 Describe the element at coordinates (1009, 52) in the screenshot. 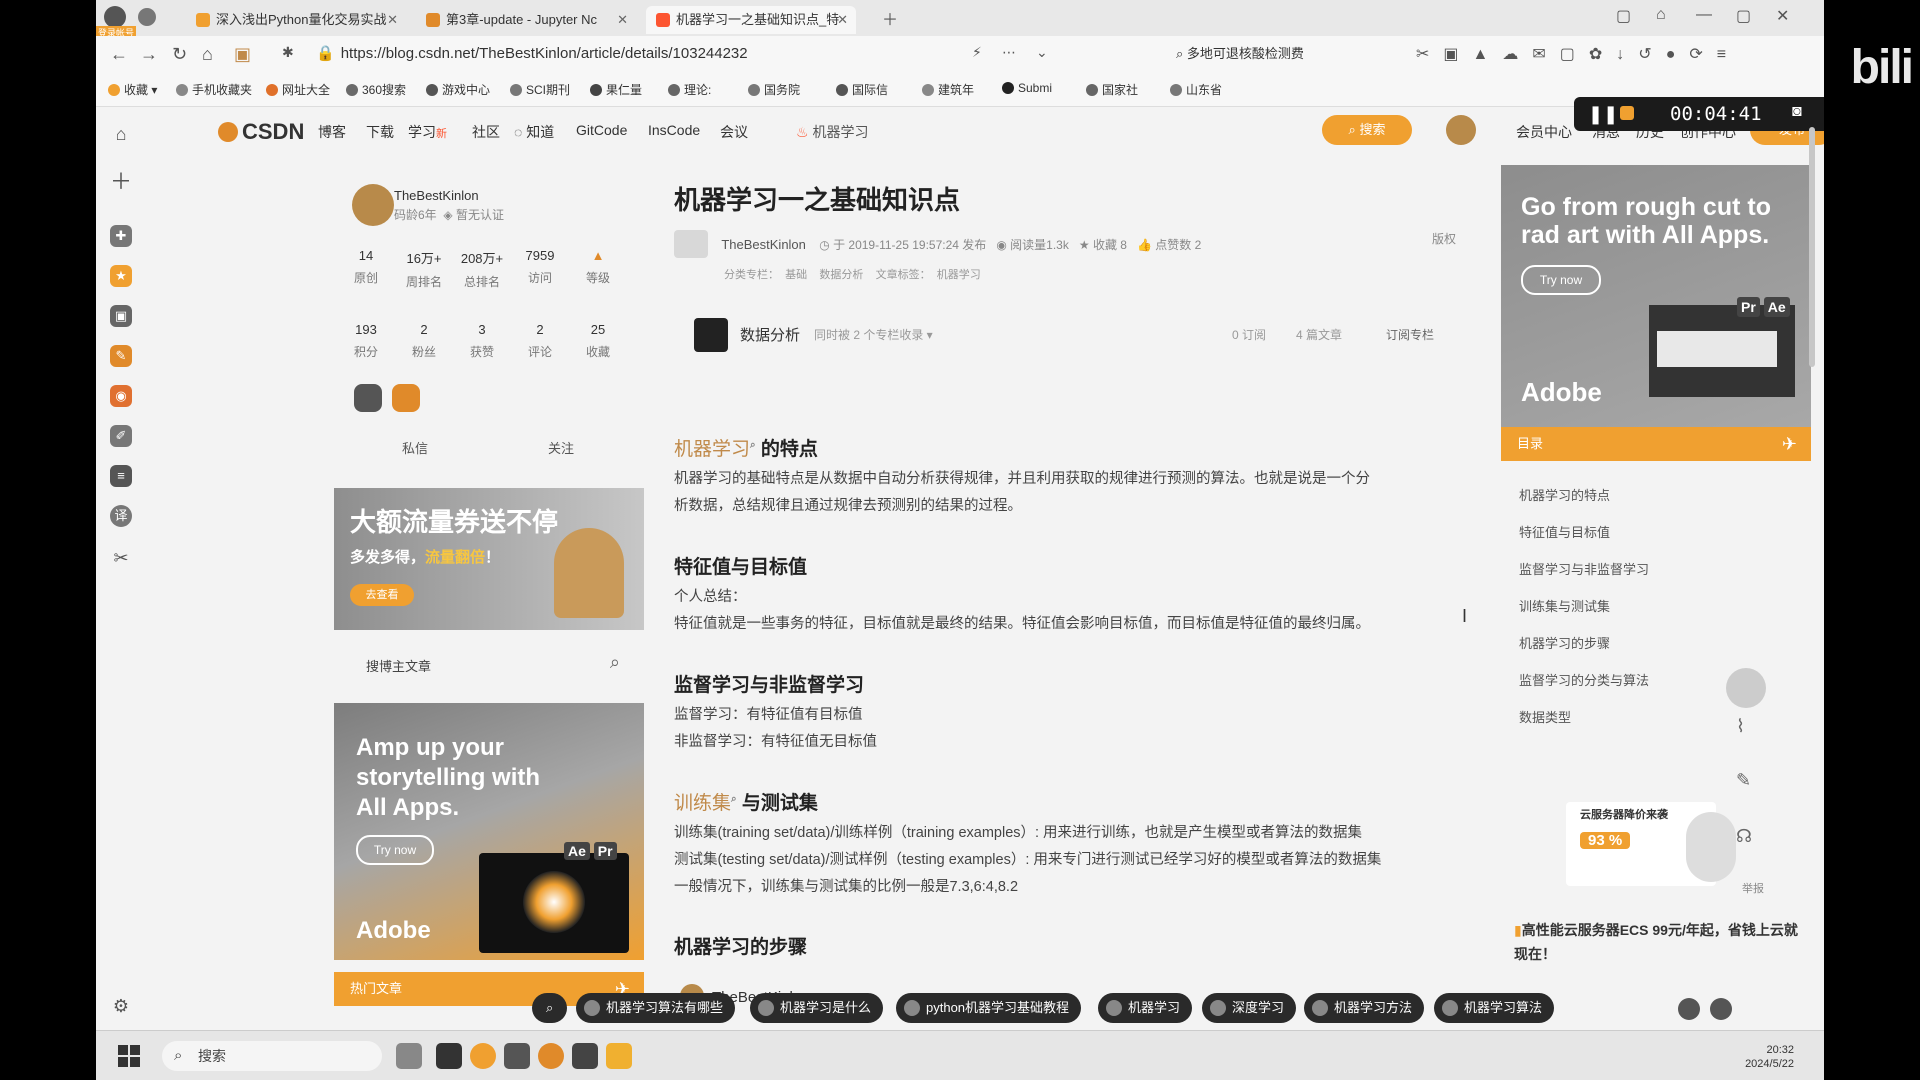

I see `more-icon: ⋯` at that location.